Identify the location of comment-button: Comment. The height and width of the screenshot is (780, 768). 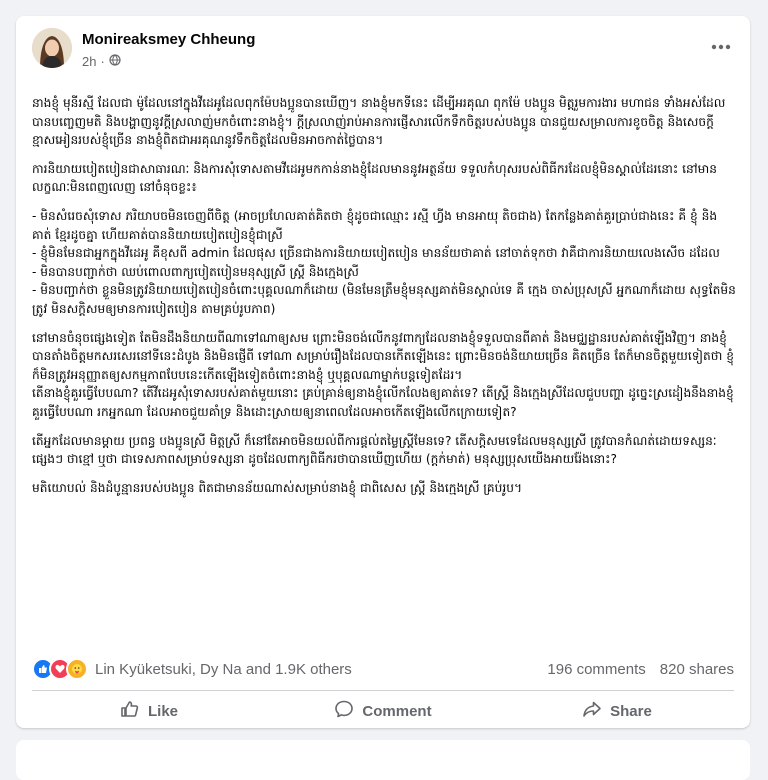
(383, 711).